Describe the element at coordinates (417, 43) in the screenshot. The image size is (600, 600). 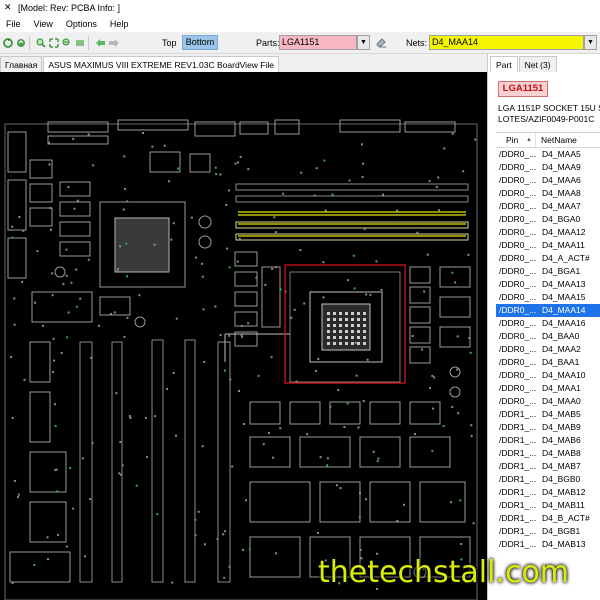
I see `nets-label: Nets:` at that location.